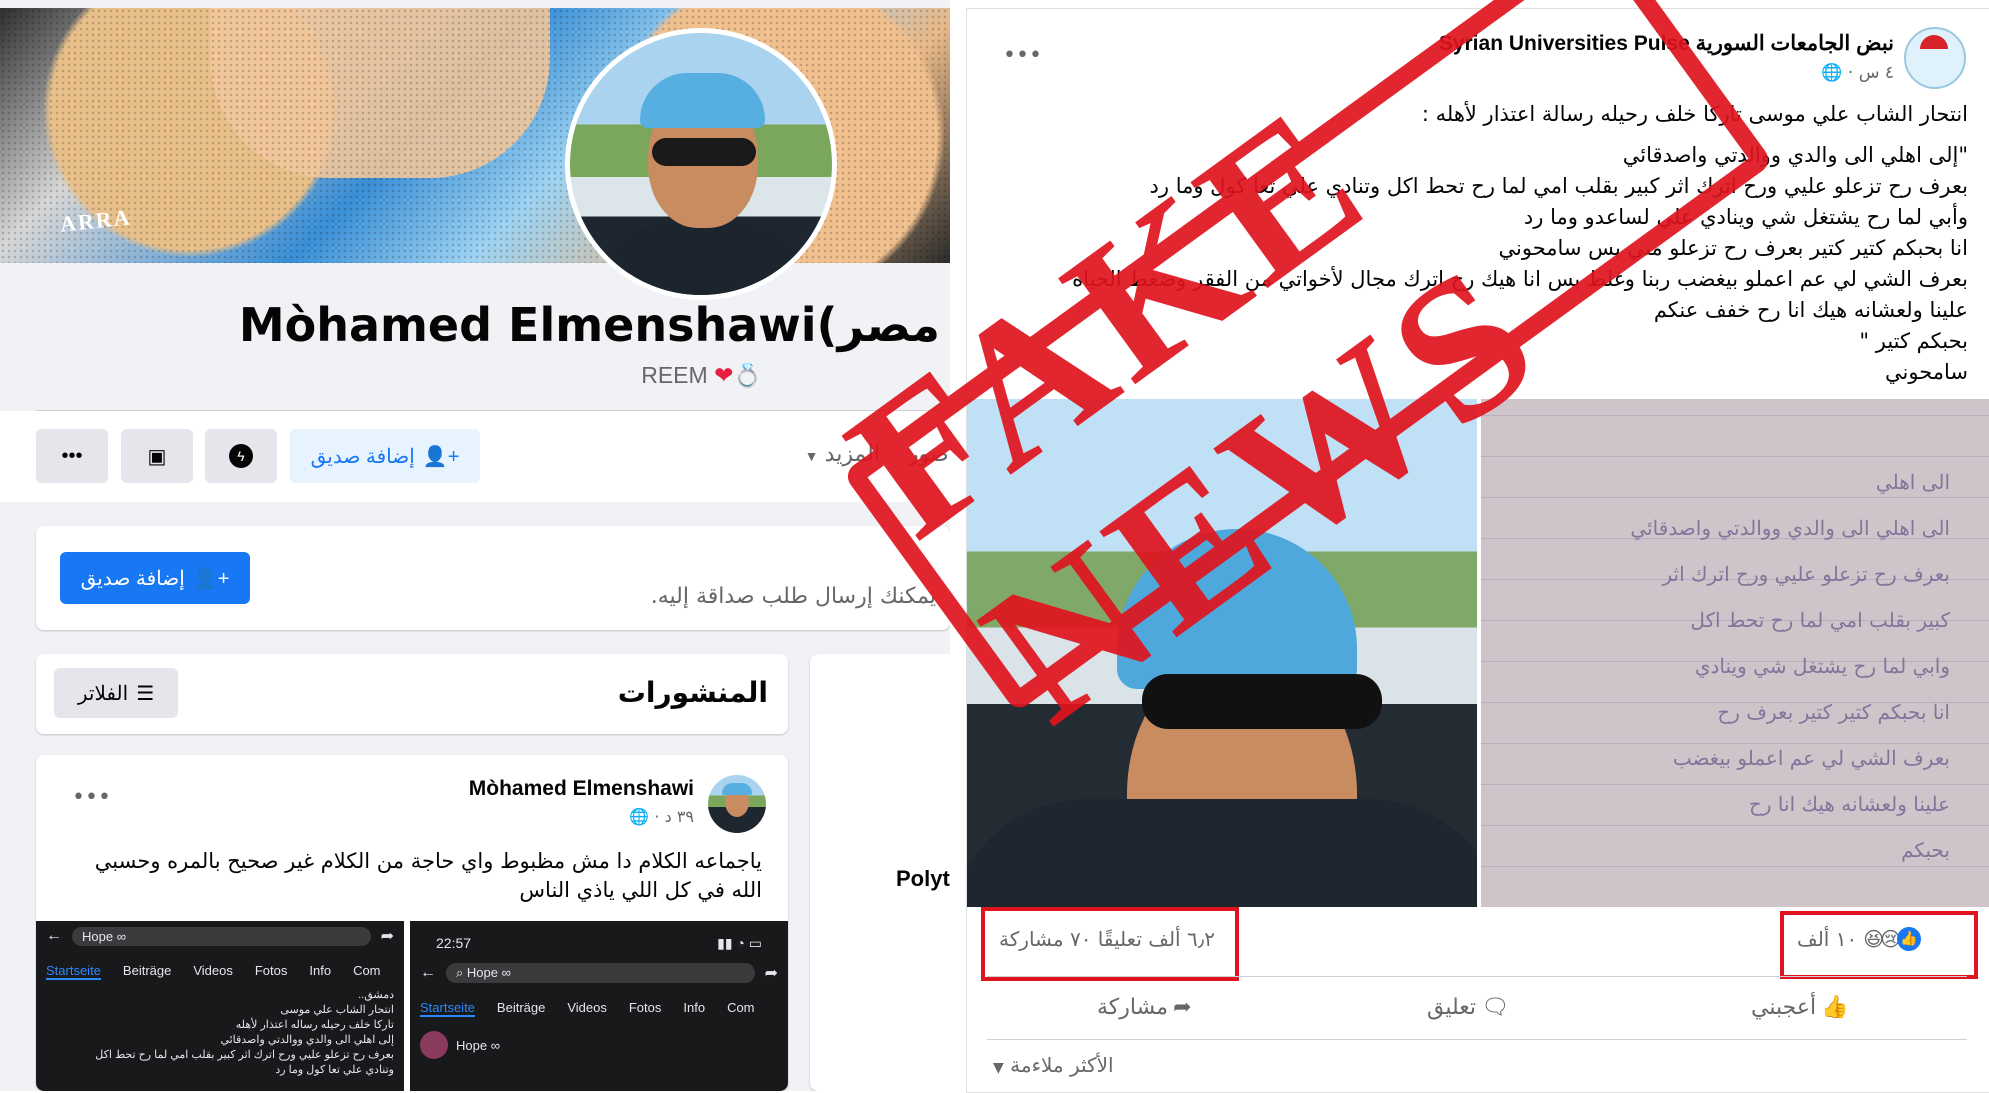 Image resolution: width=1989 pixels, height=1093 pixels. Describe the element at coordinates (704, 152) in the screenshot. I see `avatar-sunglasses` at that location.